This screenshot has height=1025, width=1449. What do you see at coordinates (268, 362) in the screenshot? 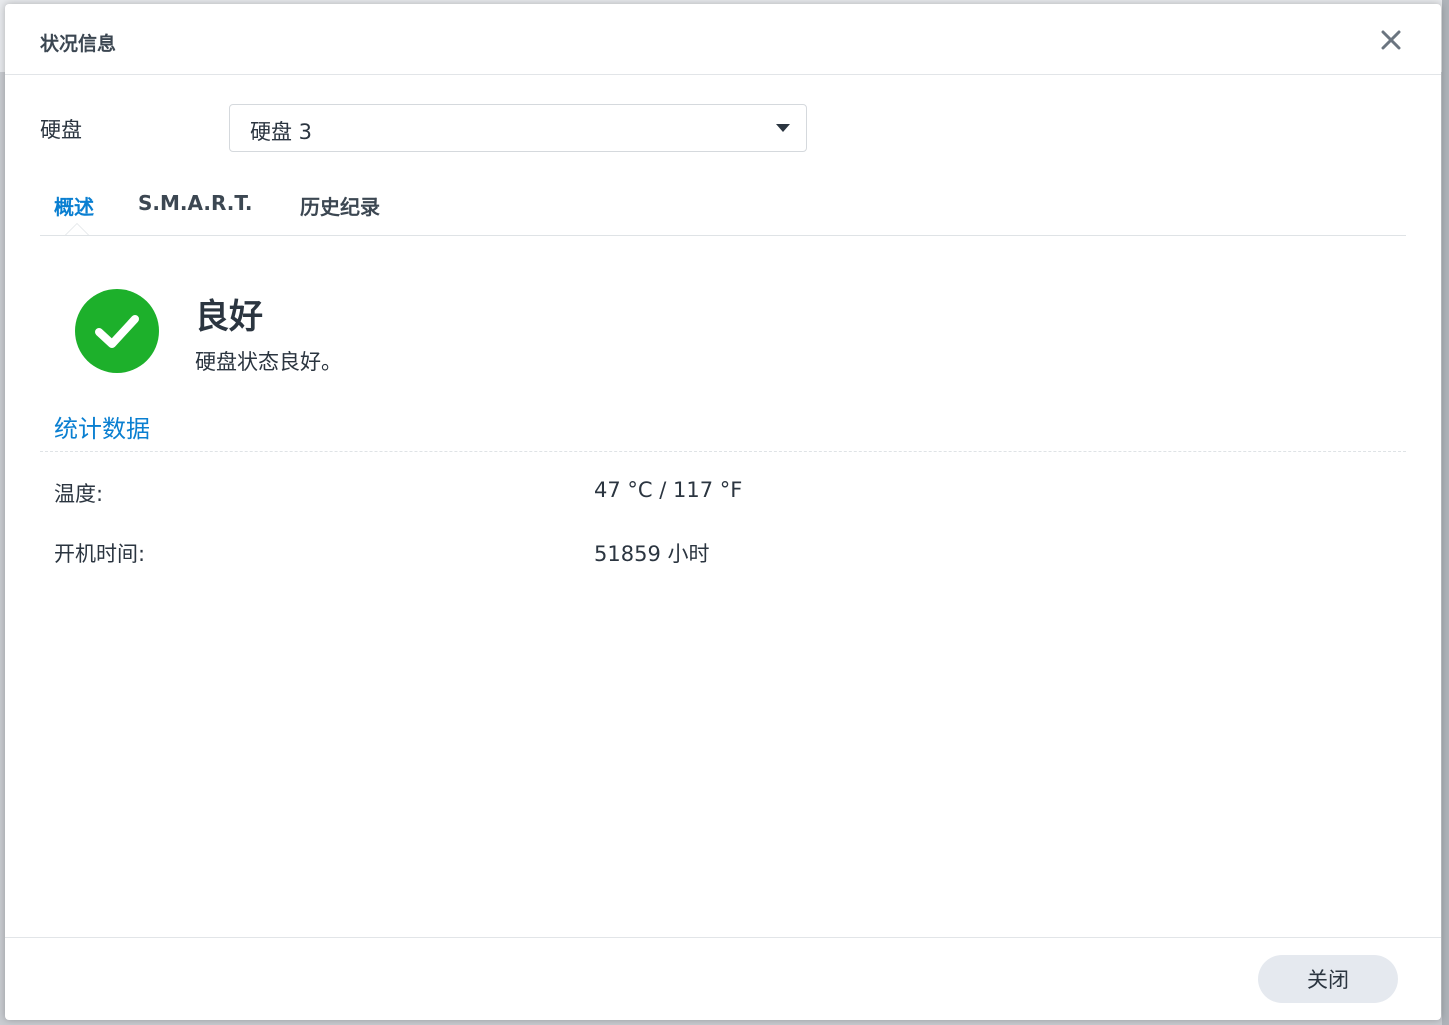
I see `status-description: 硬盘状态良好。` at bounding box center [268, 362].